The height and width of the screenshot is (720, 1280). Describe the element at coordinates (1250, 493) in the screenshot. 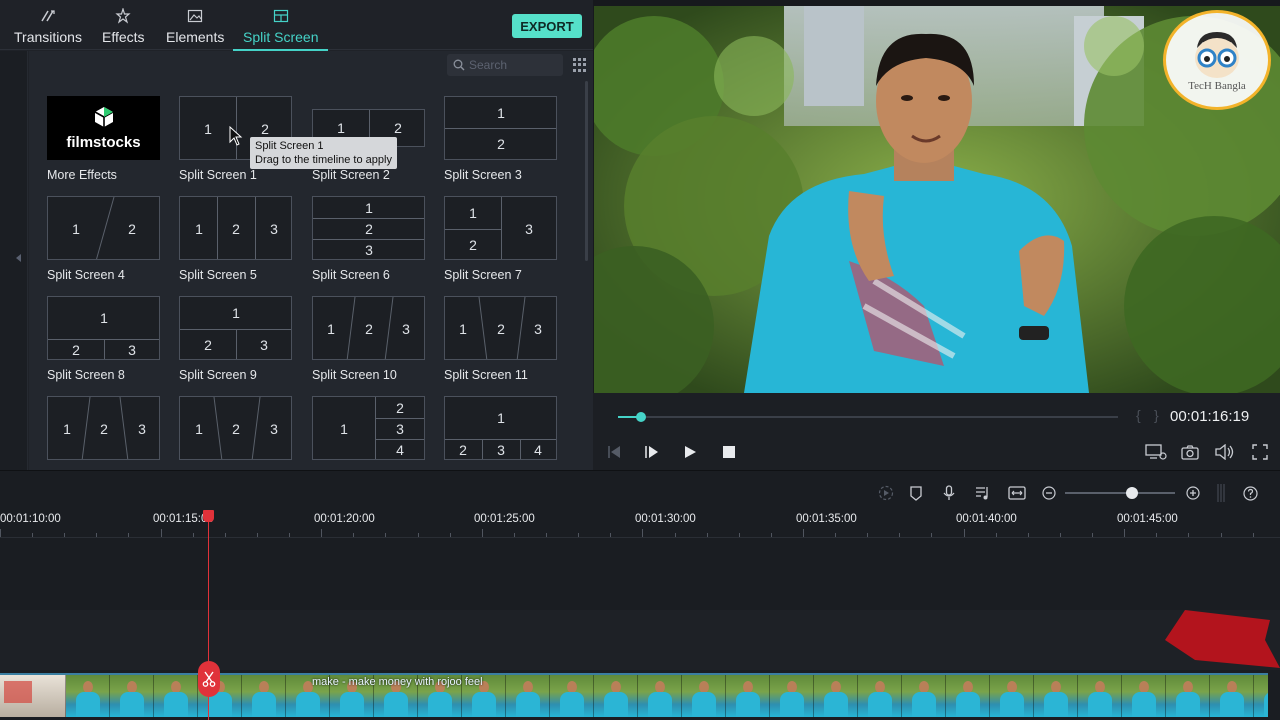

I see `help-button` at that location.